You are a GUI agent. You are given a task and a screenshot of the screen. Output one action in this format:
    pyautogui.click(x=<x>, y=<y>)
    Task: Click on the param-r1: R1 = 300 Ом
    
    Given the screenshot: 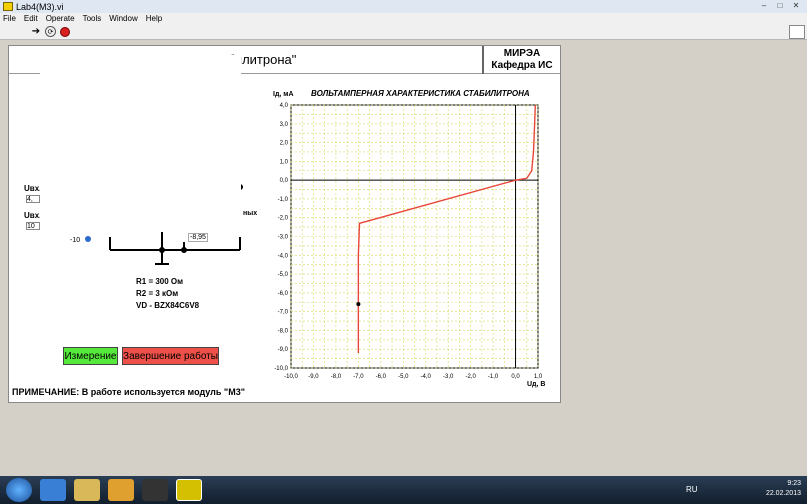 What is the action you would take?
    pyautogui.click(x=160, y=281)
    